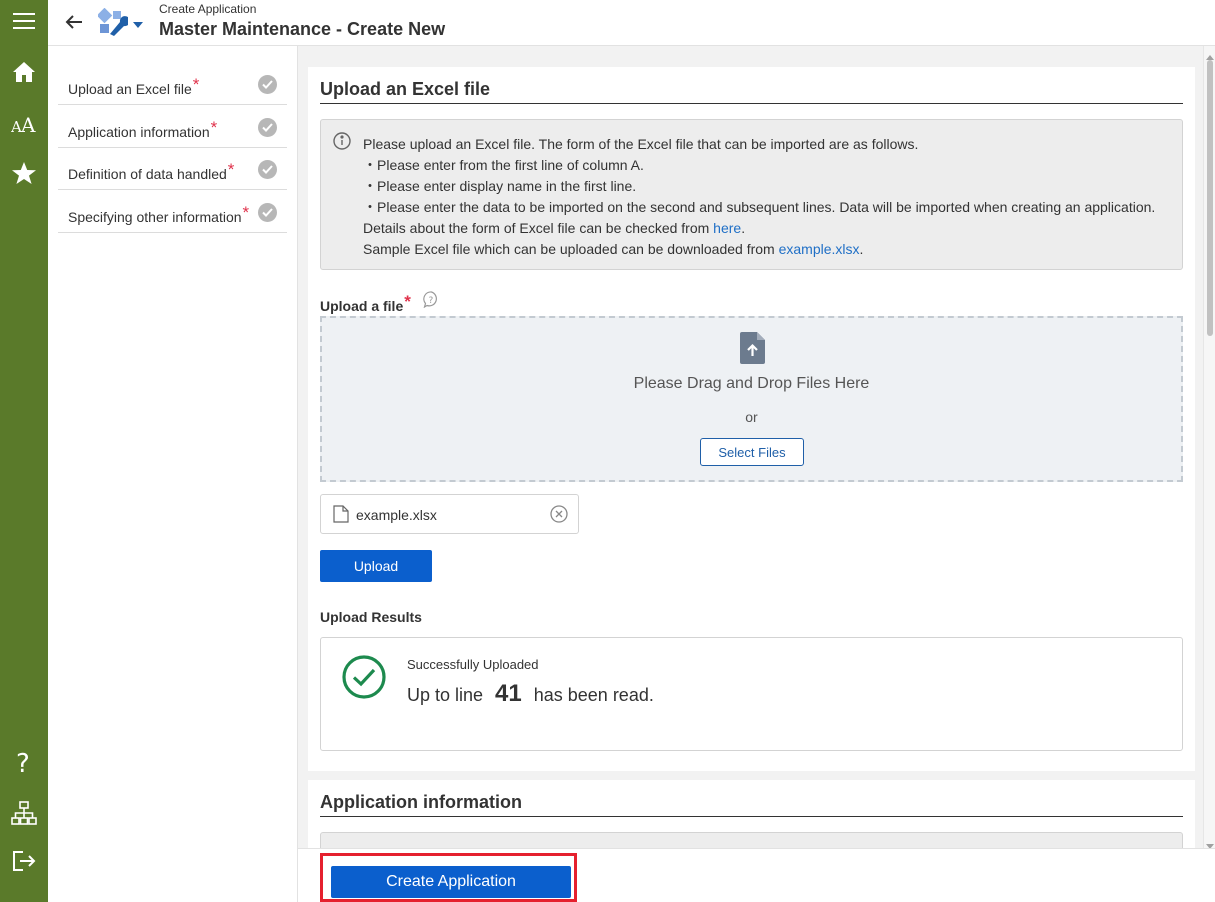 The width and height of the screenshot is (1215, 902). Describe the element at coordinates (24, 173) in the screenshot. I see `favorite-star-icon` at that location.